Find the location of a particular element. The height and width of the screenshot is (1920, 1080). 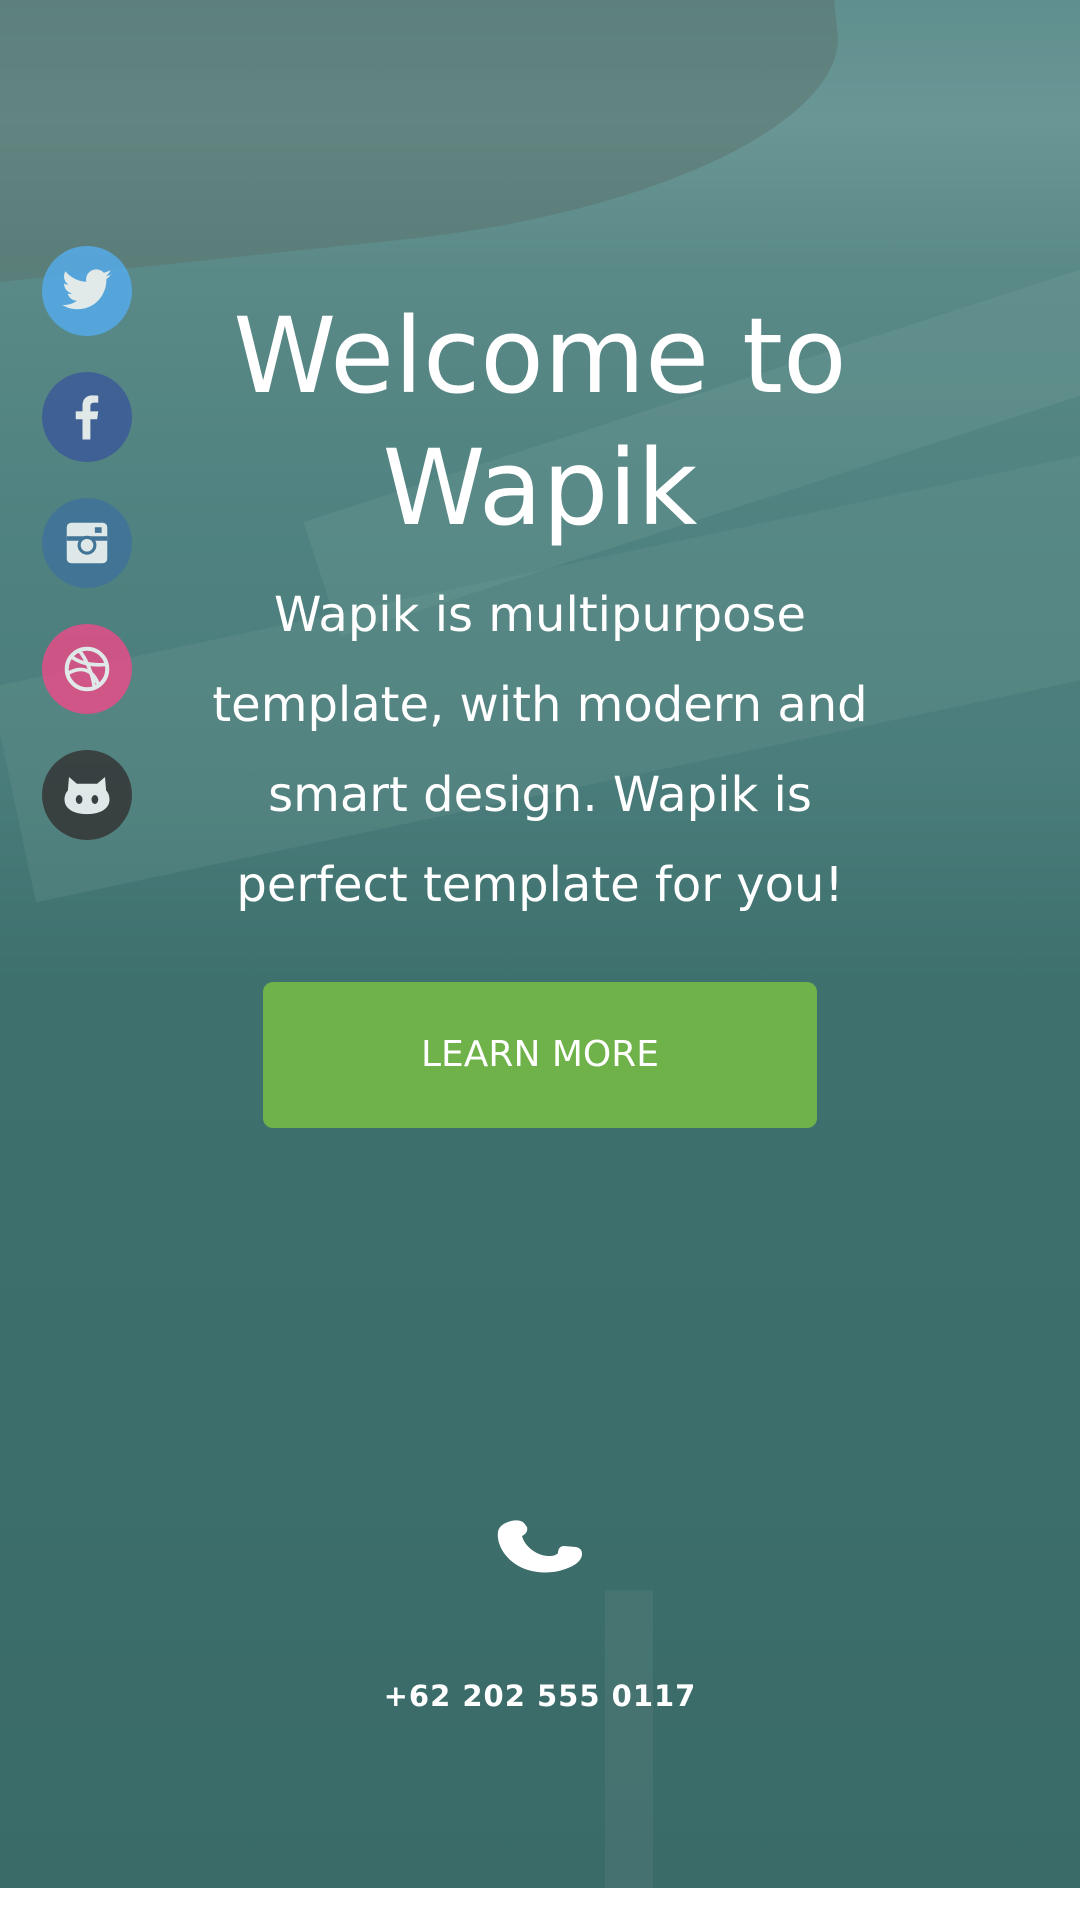

github-icon is located at coordinates (87, 795).